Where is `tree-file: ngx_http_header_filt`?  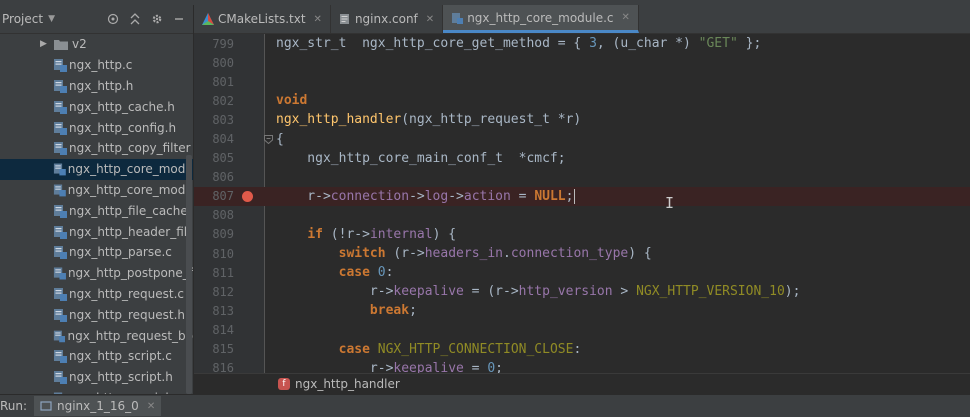
tree-file: ngx_http_header_filt is located at coordinates (96, 231).